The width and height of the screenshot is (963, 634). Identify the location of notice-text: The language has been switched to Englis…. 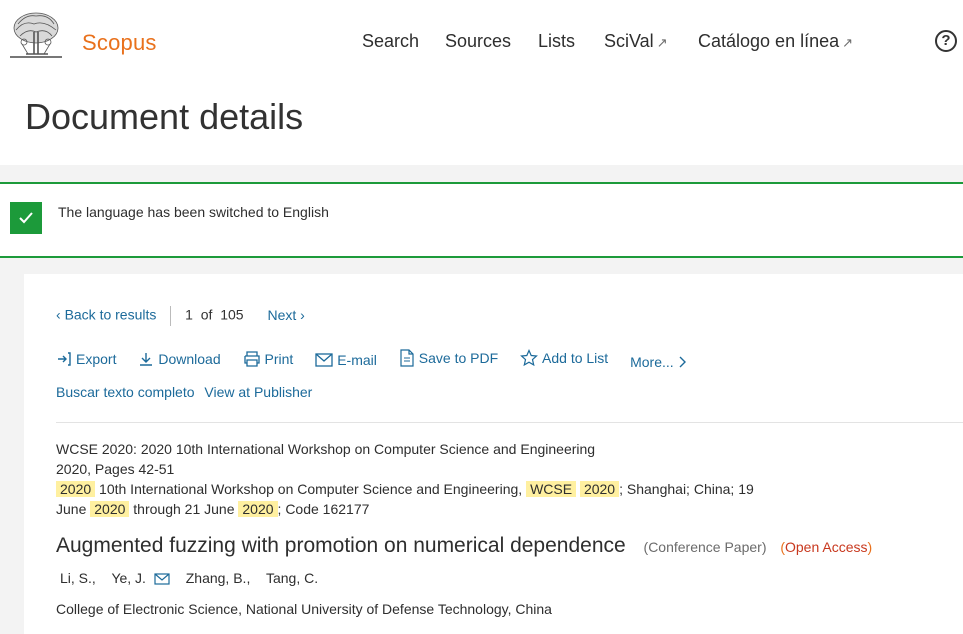
(193, 212).